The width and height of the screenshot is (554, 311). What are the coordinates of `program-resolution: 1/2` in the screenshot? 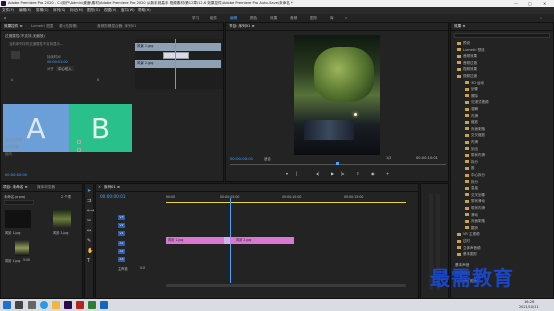 It's located at (388, 158).